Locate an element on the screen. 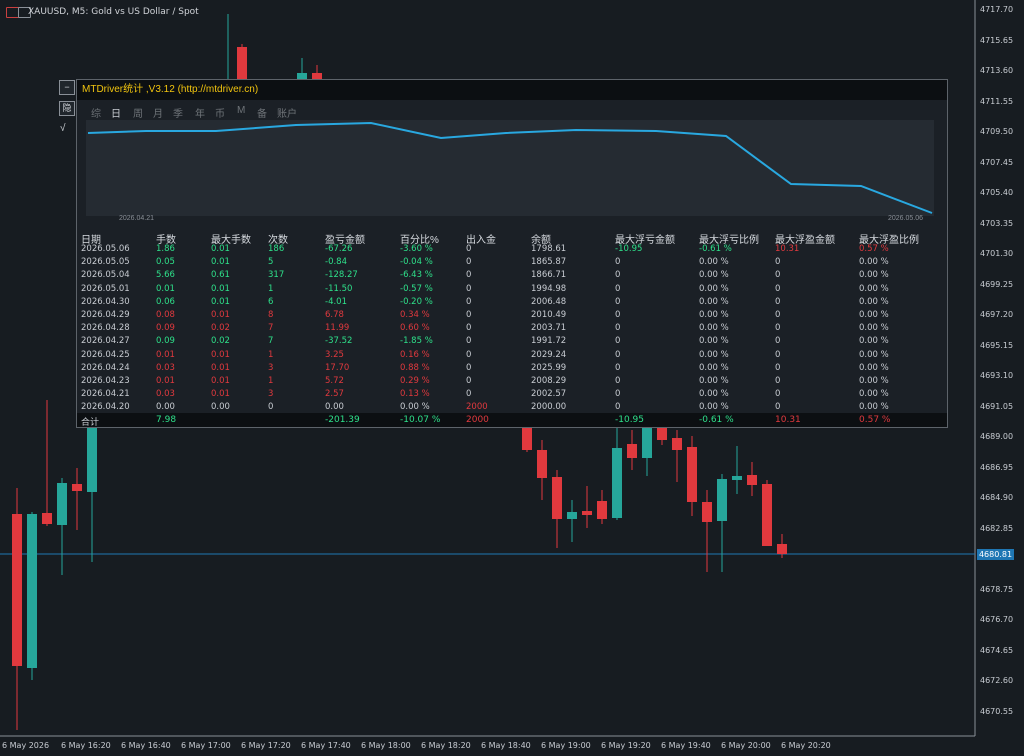  table-cell: 1798.61 is located at coordinates (549, 249).